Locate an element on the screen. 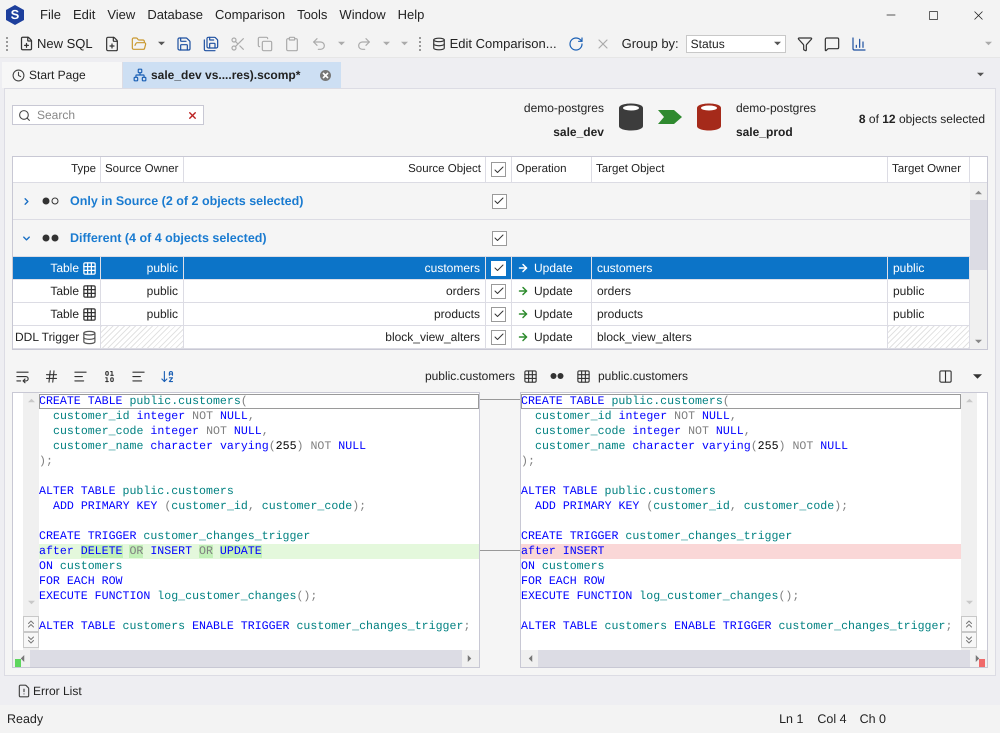  layout-icon is located at coordinates (945, 376).